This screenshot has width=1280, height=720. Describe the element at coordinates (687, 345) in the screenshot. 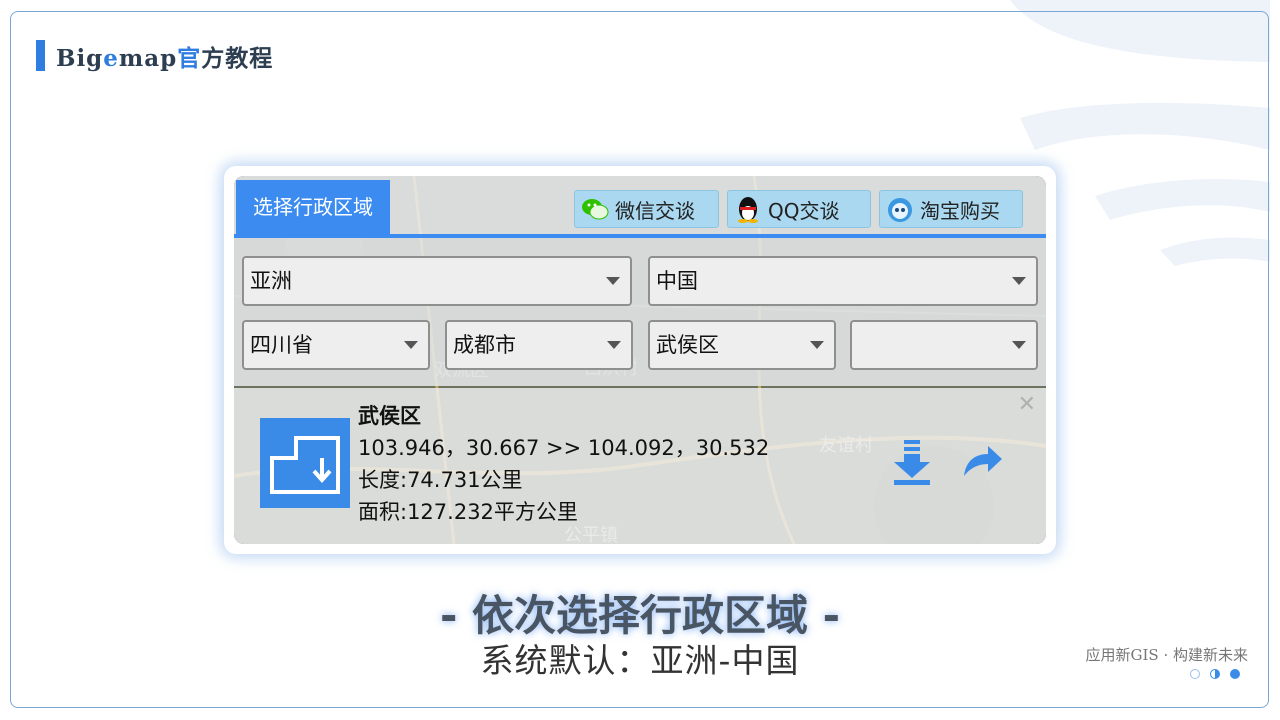

I see `district-select-value: 武侯区` at that location.